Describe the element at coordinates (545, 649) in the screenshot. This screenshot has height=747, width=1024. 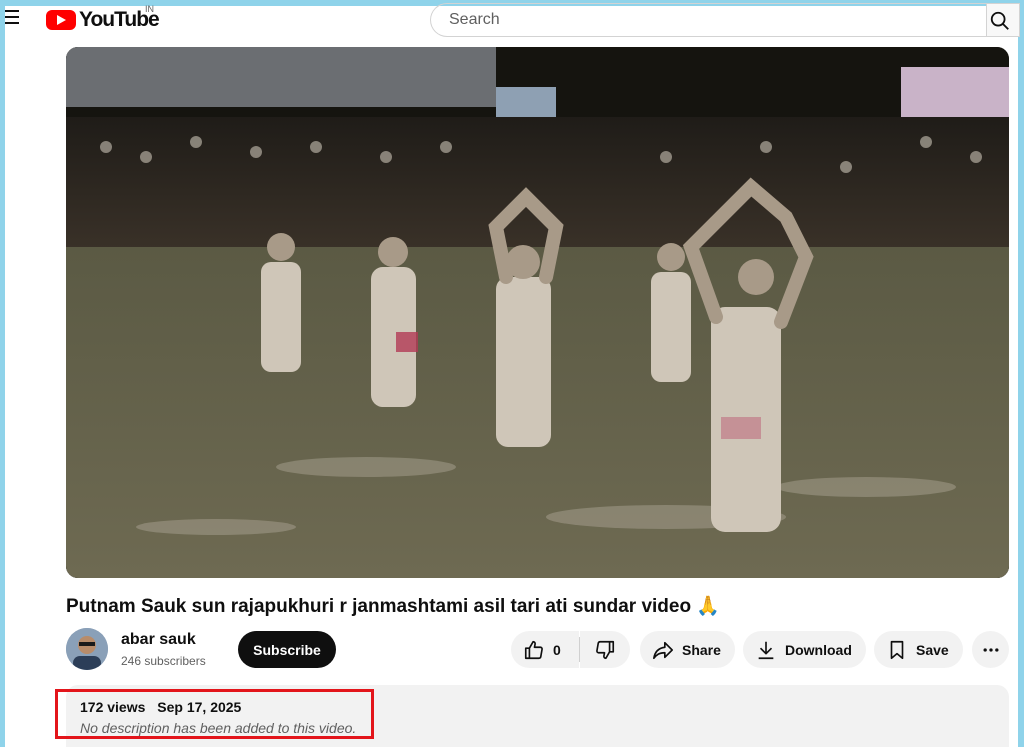
I see `like-button: 0` at that location.